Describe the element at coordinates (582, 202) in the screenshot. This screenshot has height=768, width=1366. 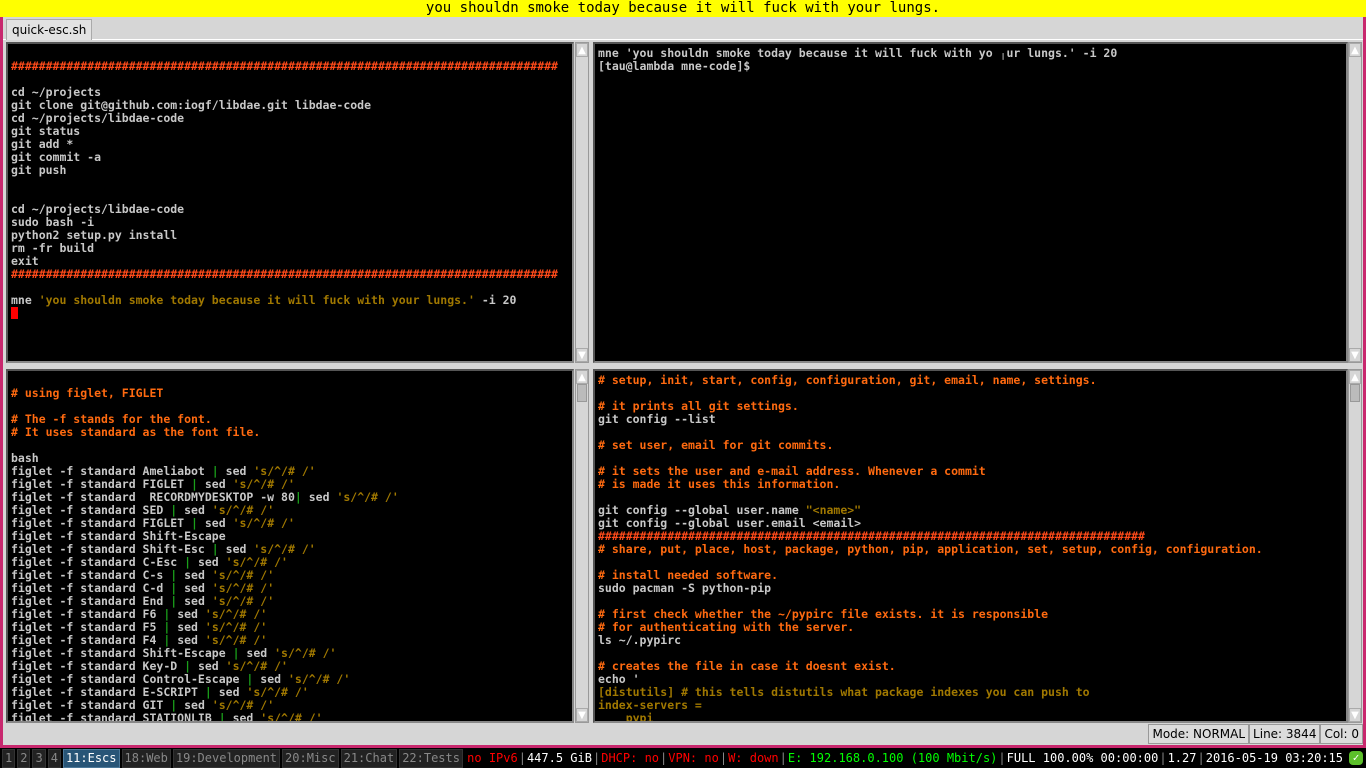
I see `scrollbar-top-left: ▲ ▼` at that location.